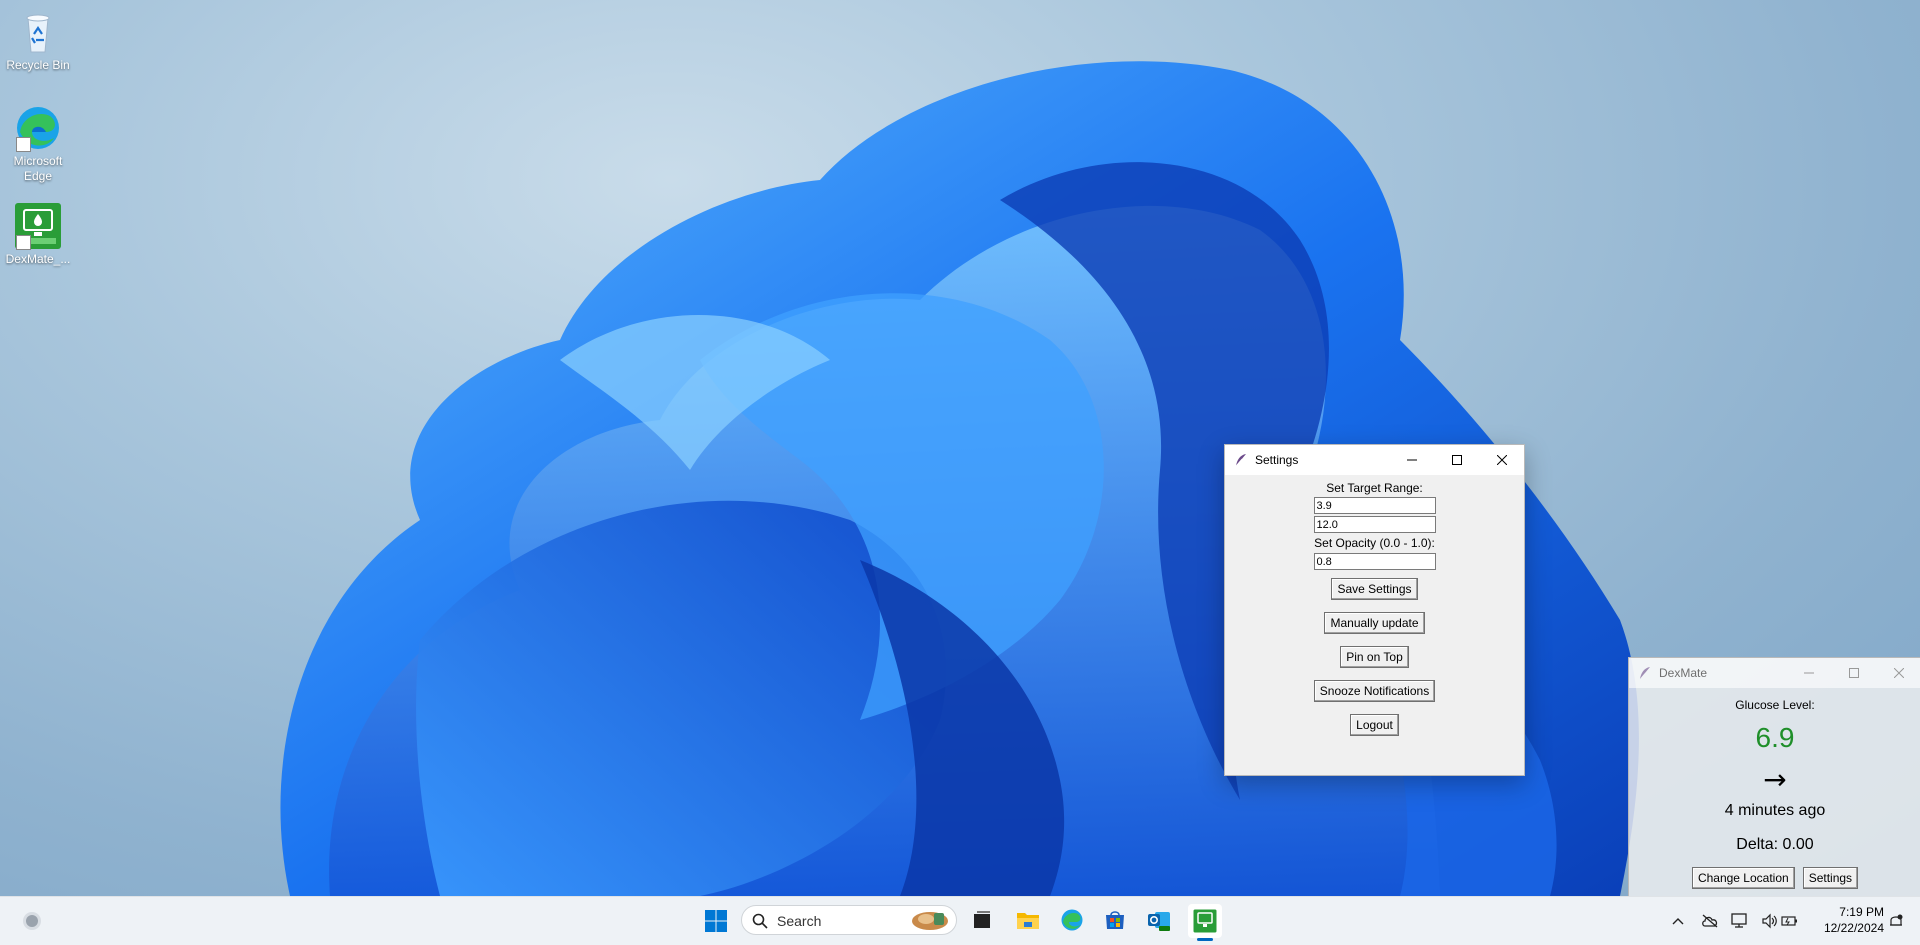  Describe the element at coordinates (1775, 844) in the screenshot. I see `delta-text: Delta: 0.00` at that location.